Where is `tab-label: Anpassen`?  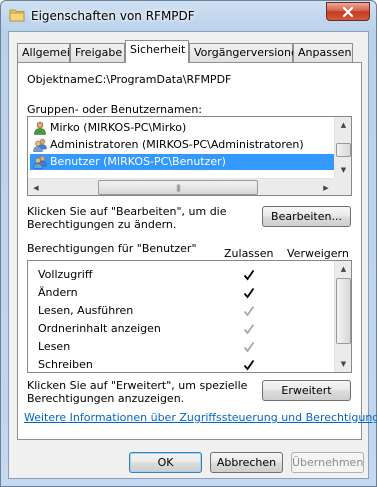 tab-label: Anpassen is located at coordinates (325, 52).